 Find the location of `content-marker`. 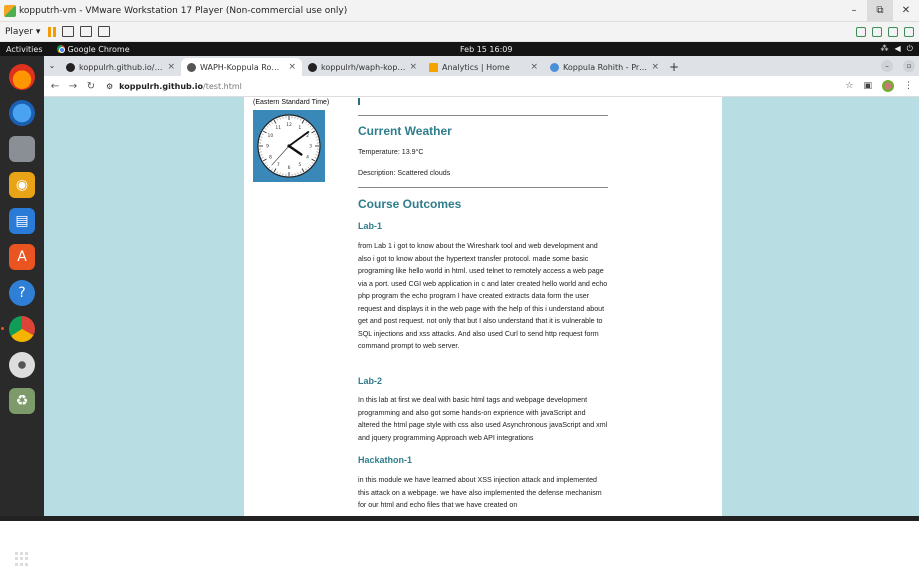

content-marker is located at coordinates (359, 101).